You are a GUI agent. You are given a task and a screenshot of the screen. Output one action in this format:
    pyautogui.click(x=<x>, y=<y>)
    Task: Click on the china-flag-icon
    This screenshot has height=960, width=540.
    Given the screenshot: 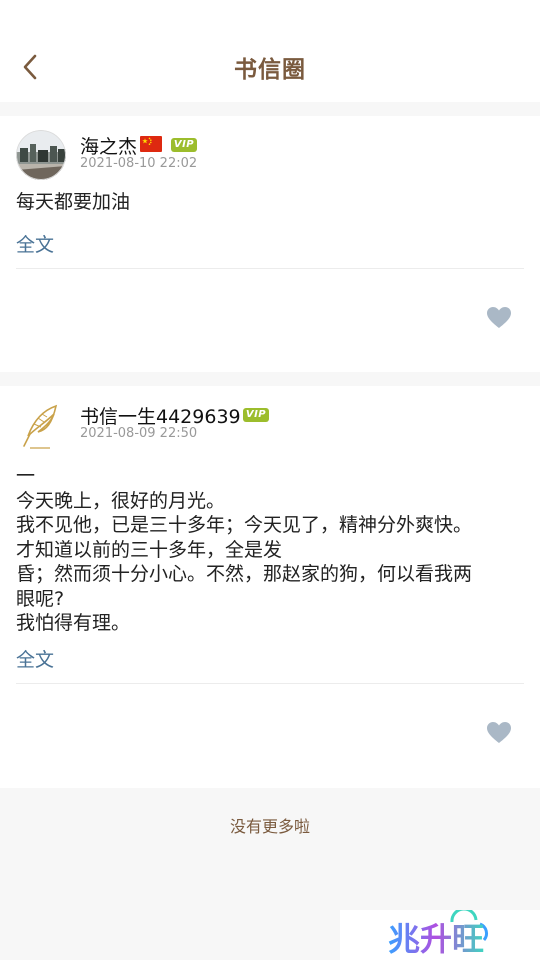 What is the action you would take?
    pyautogui.click(x=151, y=144)
    